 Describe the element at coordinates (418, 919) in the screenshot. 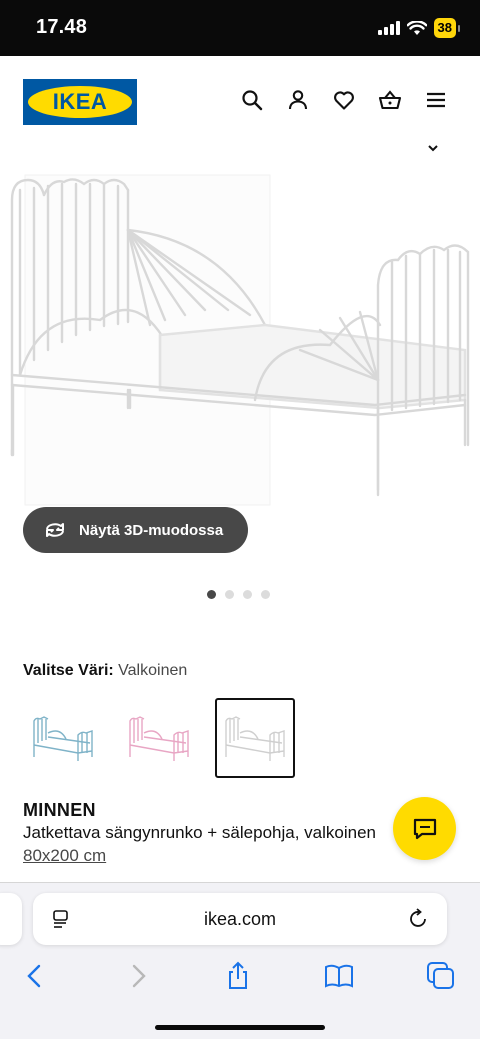

I see `reload-icon` at that location.